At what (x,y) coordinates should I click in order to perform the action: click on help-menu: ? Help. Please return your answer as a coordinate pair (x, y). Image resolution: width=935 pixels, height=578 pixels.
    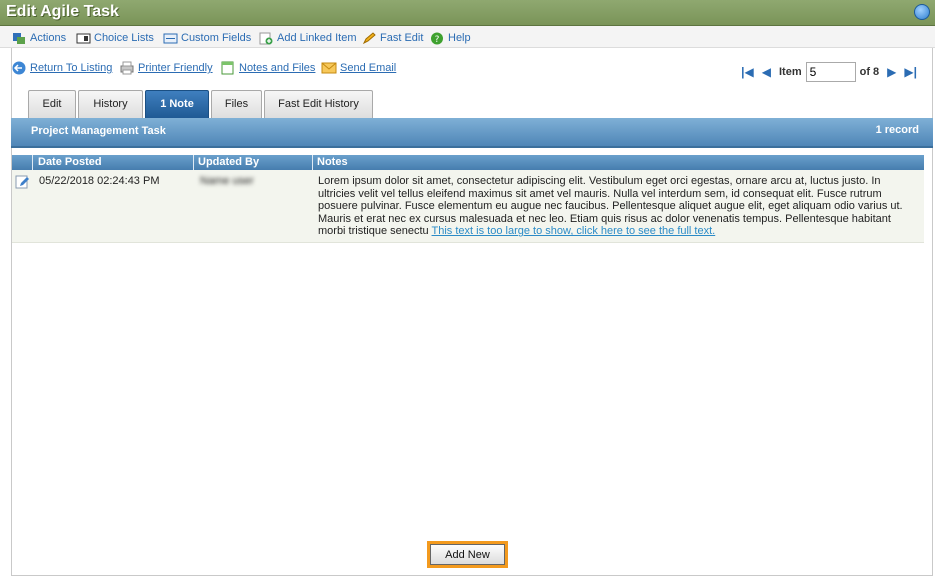
    Looking at the image, I should click on (450, 38).